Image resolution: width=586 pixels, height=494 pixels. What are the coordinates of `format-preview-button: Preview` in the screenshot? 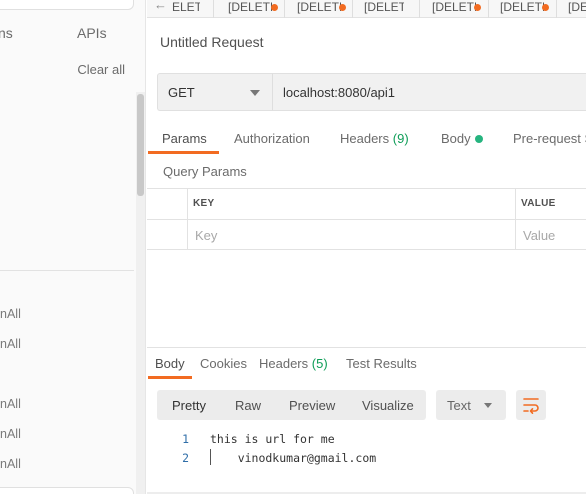 It's located at (312, 405).